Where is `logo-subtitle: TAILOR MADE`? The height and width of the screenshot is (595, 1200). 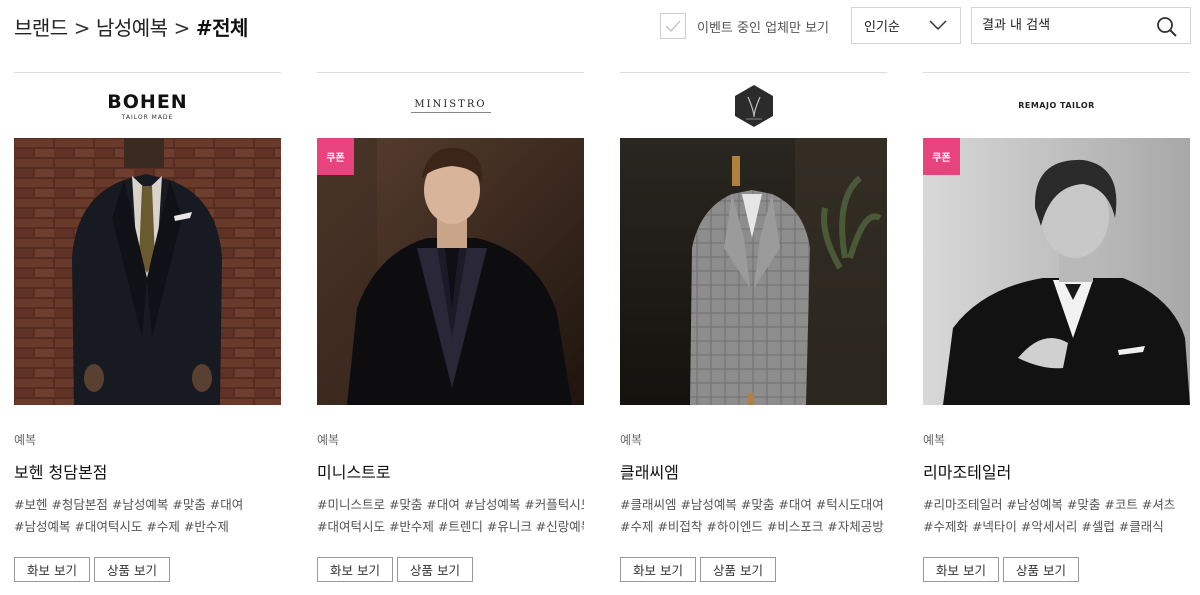 logo-subtitle: TAILOR MADE is located at coordinates (147, 117).